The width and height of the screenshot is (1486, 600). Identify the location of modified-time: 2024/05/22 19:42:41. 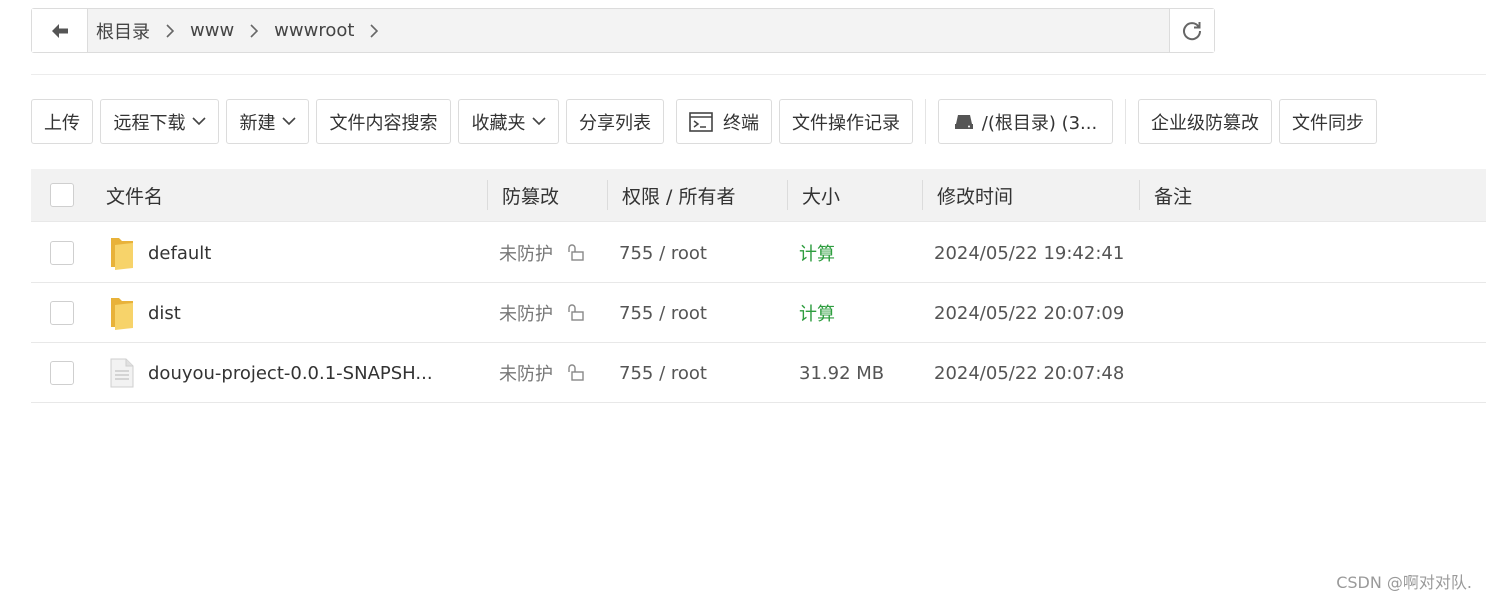
(1029, 253).